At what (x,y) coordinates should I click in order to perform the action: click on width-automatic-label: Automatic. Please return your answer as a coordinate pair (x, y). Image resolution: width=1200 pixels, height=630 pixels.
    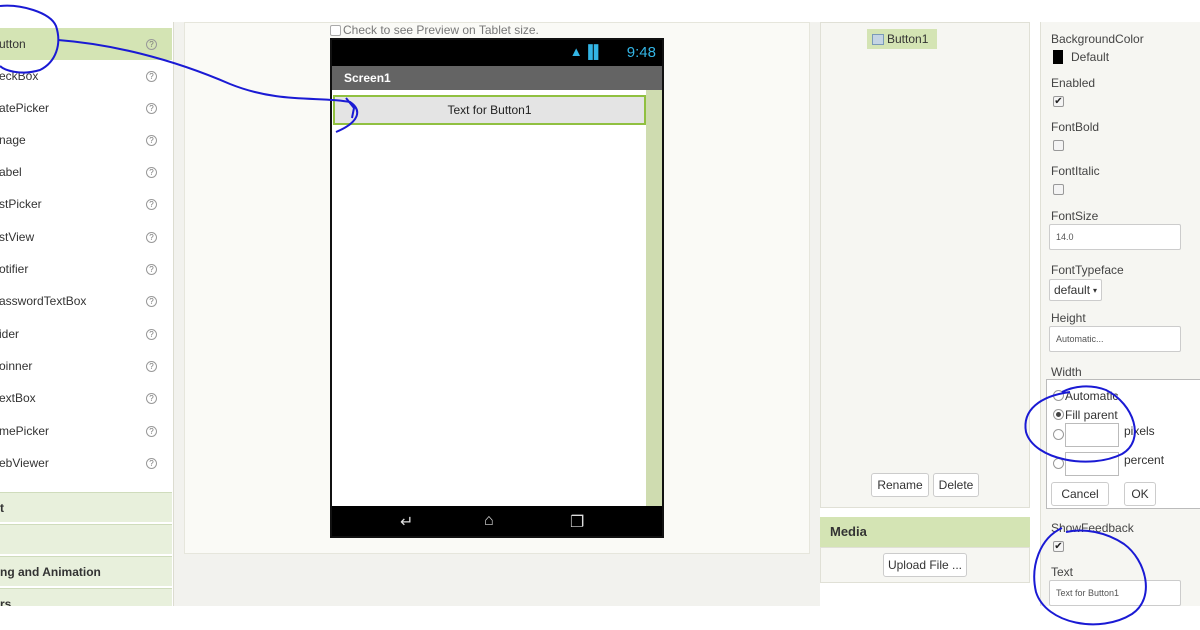
    Looking at the image, I should click on (1092, 396).